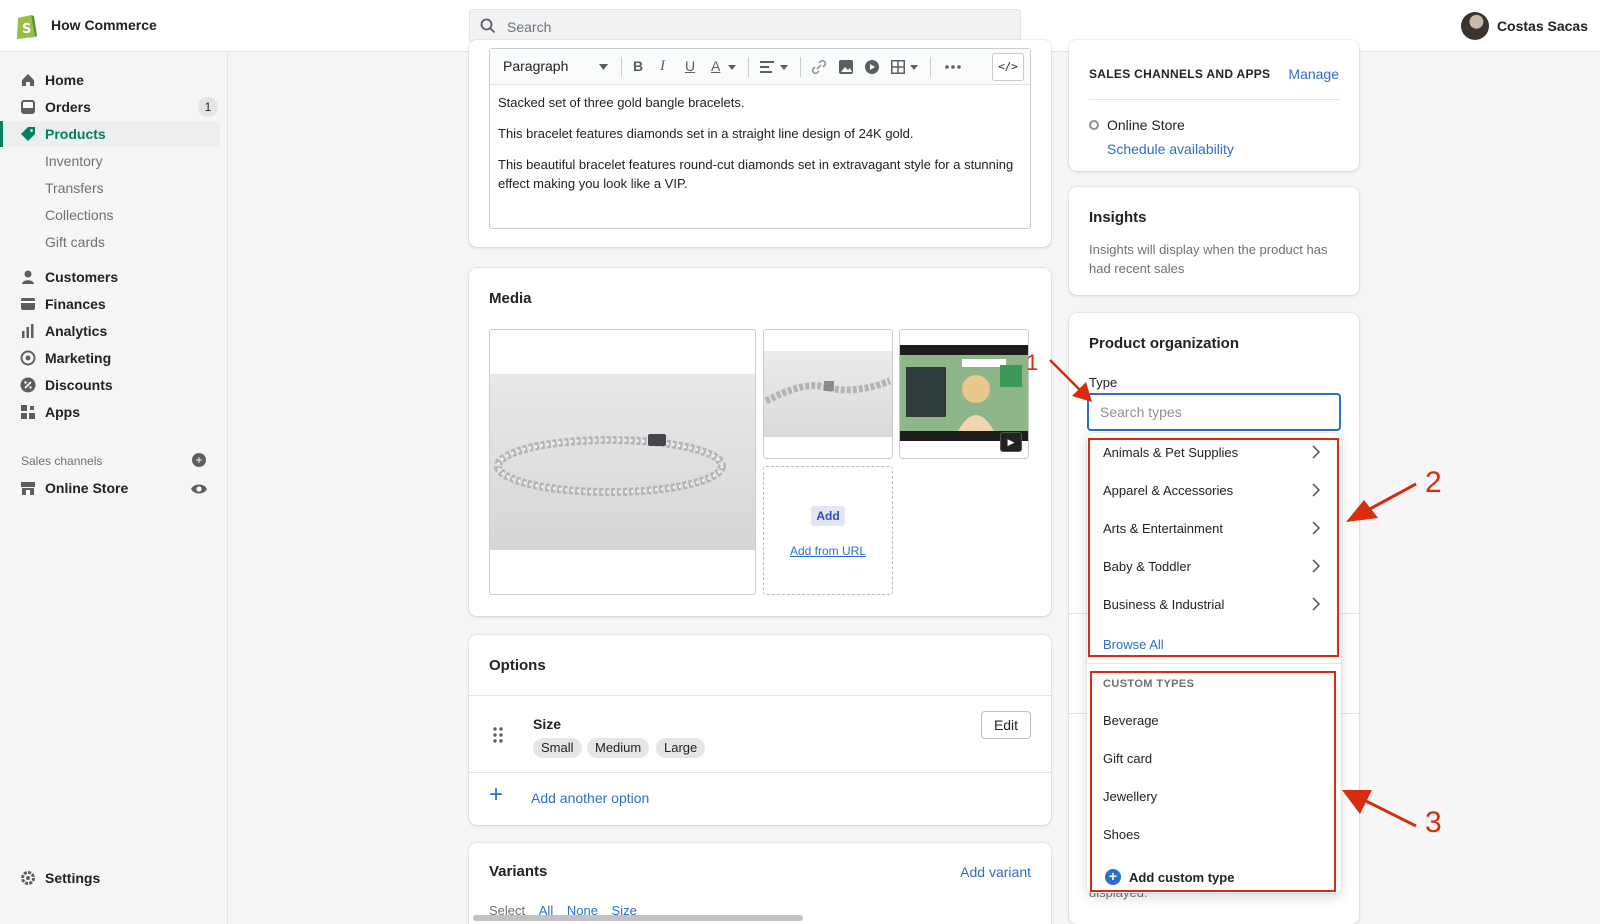  What do you see at coordinates (1011, 442) in the screenshot?
I see `play-icon: ▶` at bounding box center [1011, 442].